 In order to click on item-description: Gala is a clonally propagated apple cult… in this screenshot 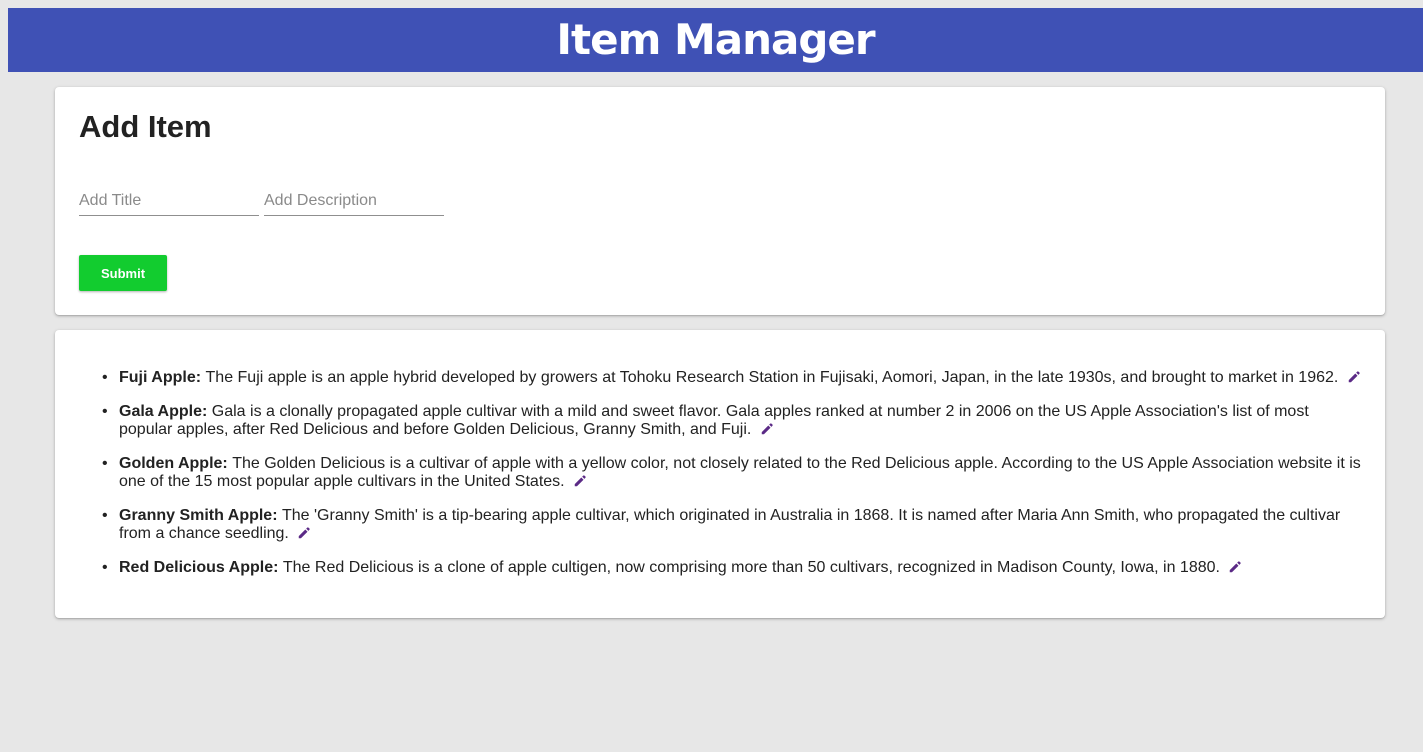, I will do `click(714, 420)`.